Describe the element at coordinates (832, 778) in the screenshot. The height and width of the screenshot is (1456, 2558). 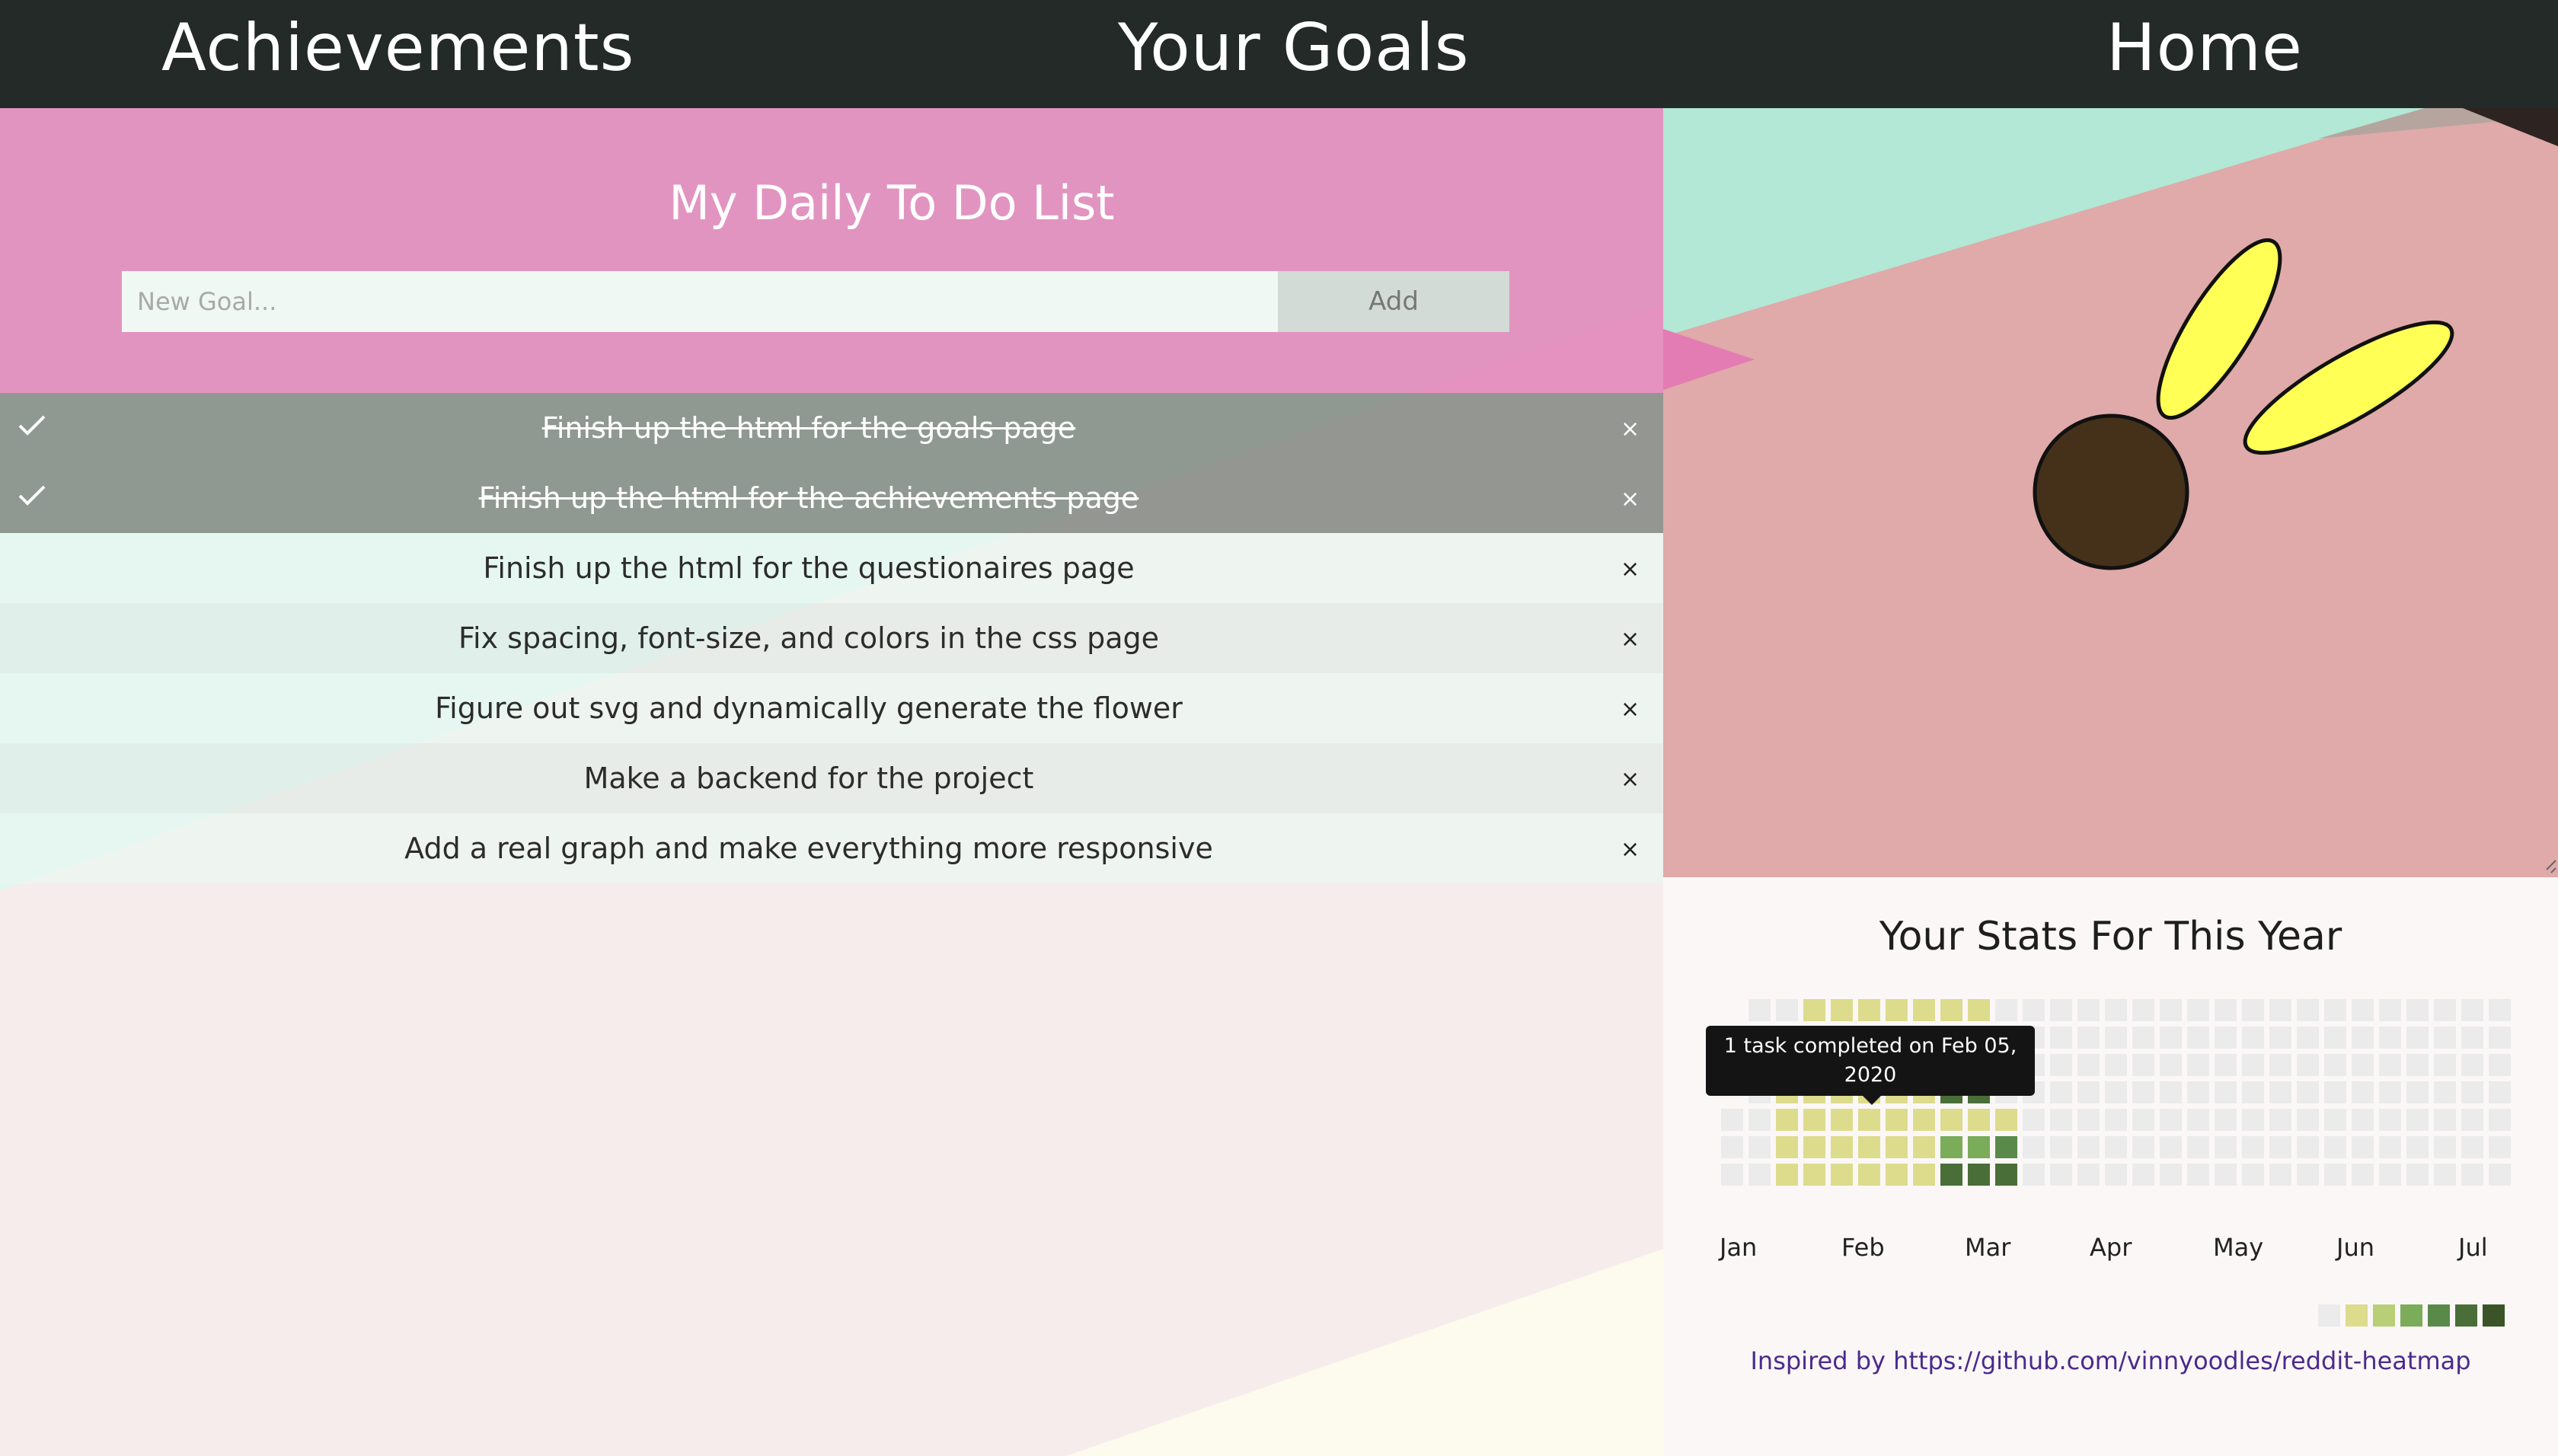
I see `task-row: Make a backend for the project ×` at that location.